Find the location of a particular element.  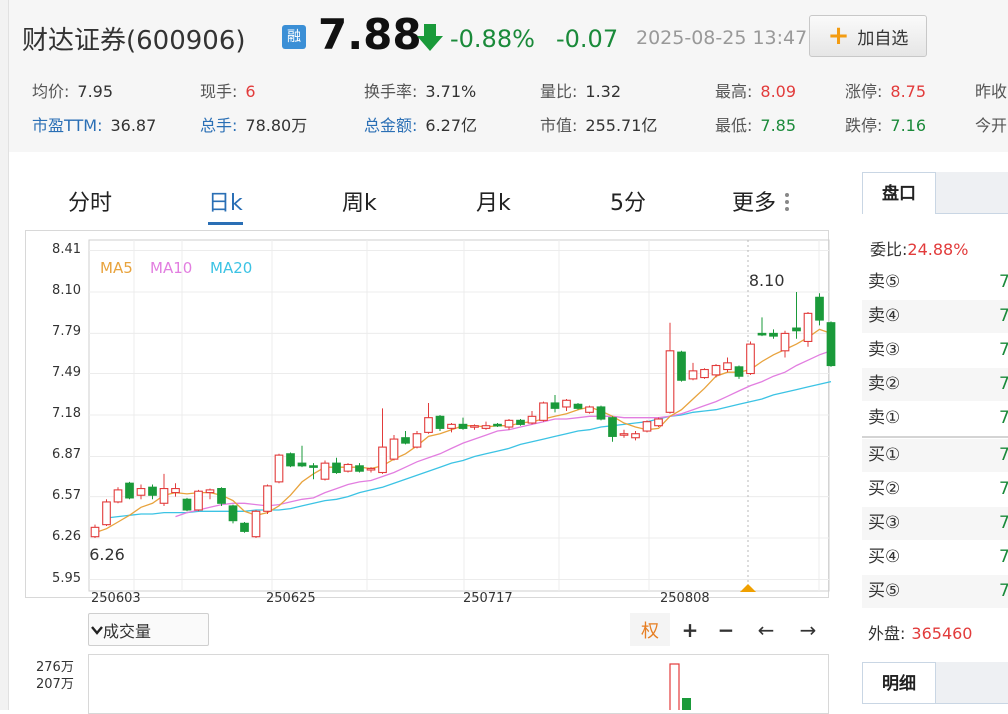

add-watchlist-label: 加自选 is located at coordinates (883, 38).